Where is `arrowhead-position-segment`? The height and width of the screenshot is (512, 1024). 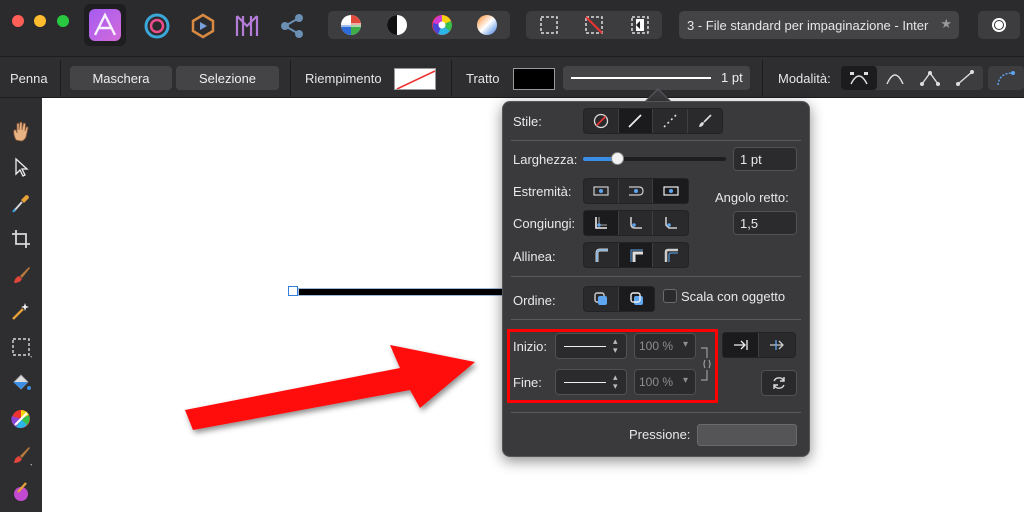 arrowhead-position-segment is located at coordinates (759, 345).